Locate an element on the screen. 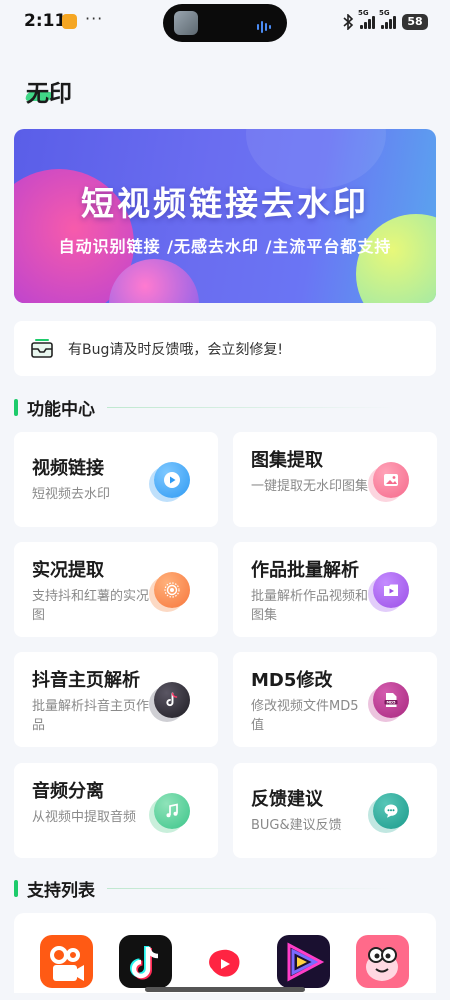 This screenshot has height=1000, width=450. feature-title: 音频分离 is located at coordinates (68, 791).